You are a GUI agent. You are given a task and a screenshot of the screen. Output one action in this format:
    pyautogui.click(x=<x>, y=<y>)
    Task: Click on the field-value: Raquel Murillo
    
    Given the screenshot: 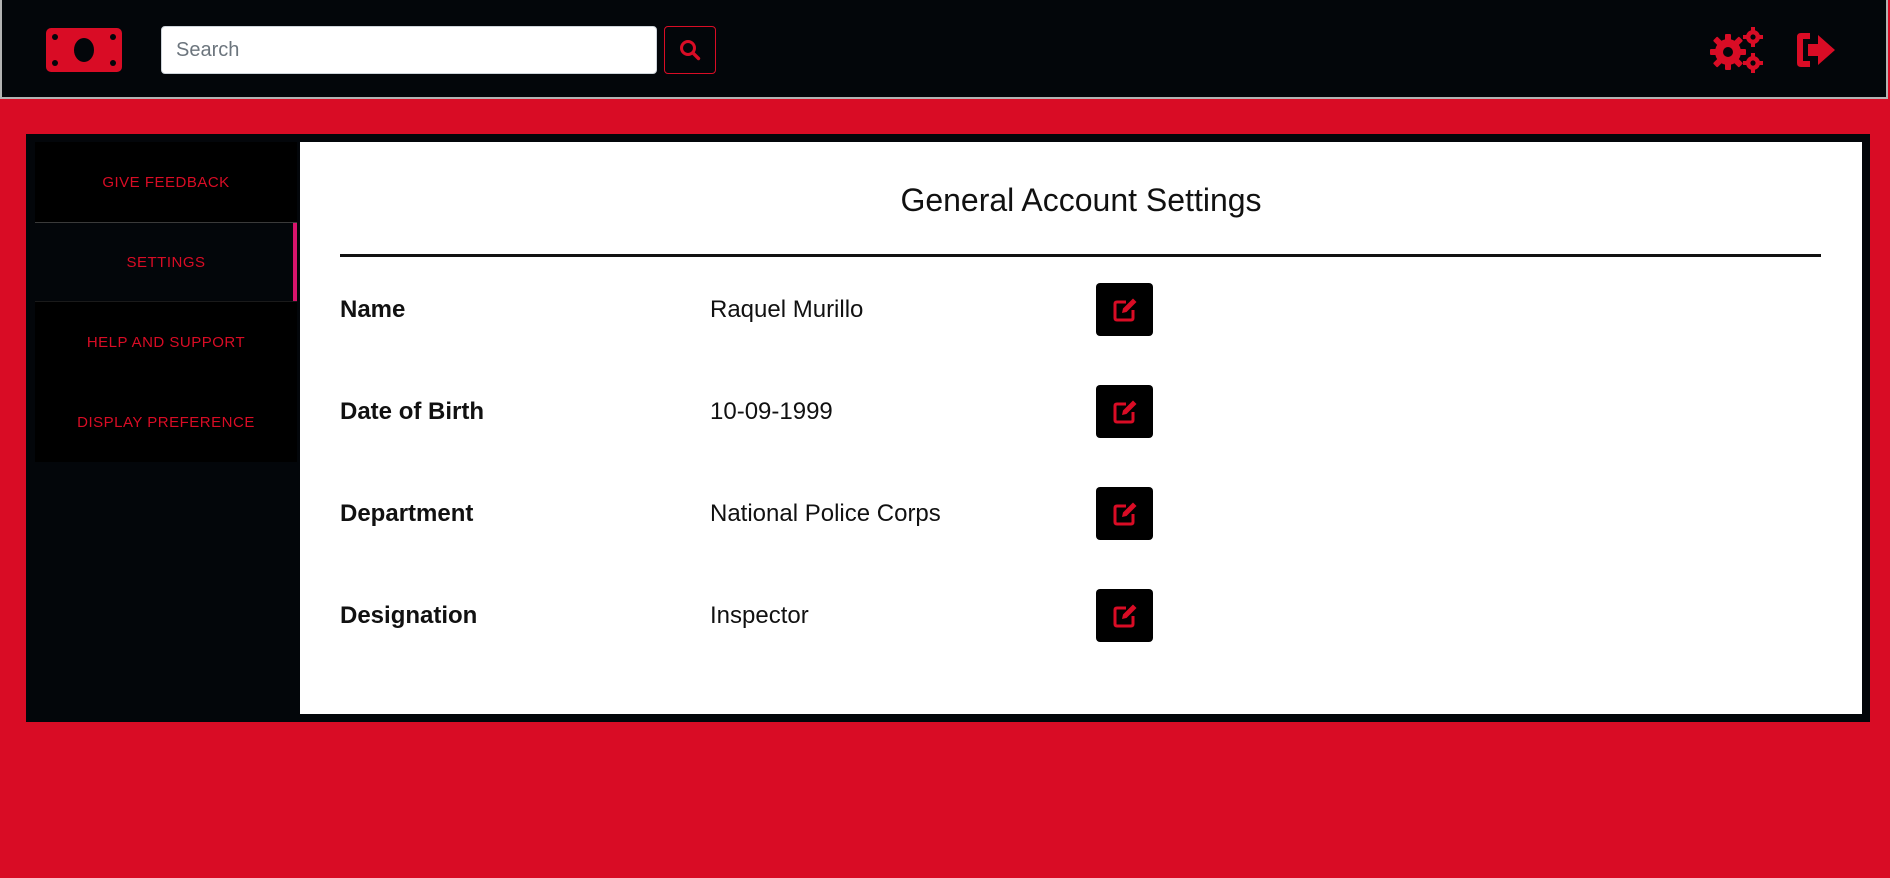 What is the action you would take?
    pyautogui.click(x=787, y=309)
    